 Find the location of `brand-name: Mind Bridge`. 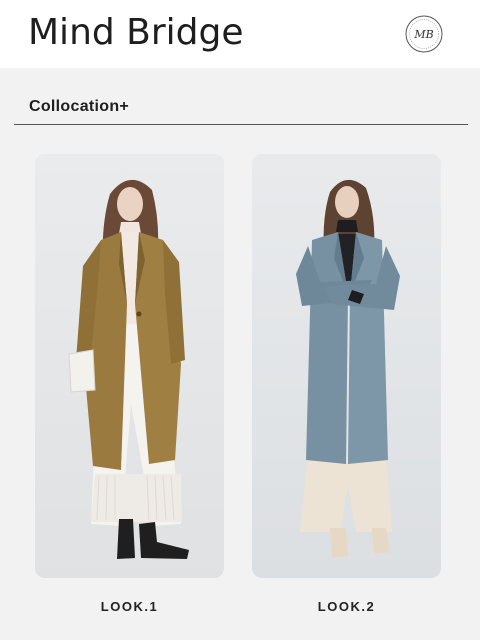

brand-name: Mind Bridge is located at coordinates (136, 32).